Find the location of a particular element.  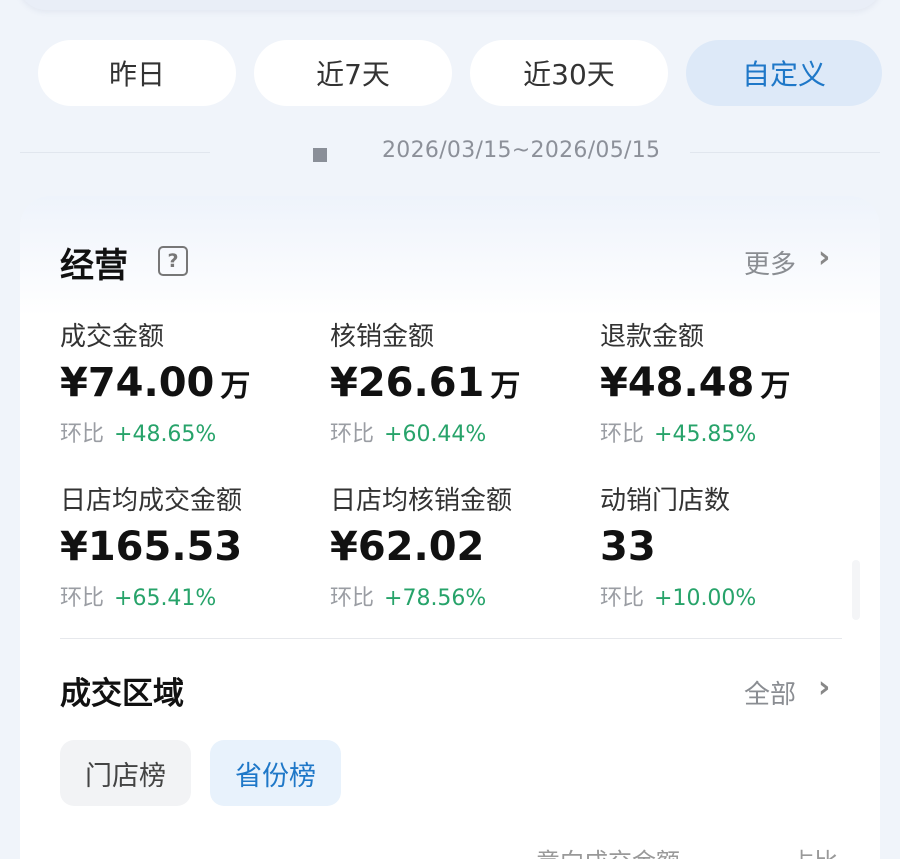

metric-change-daily-redeemed: 环比 +78.56% is located at coordinates (408, 596).